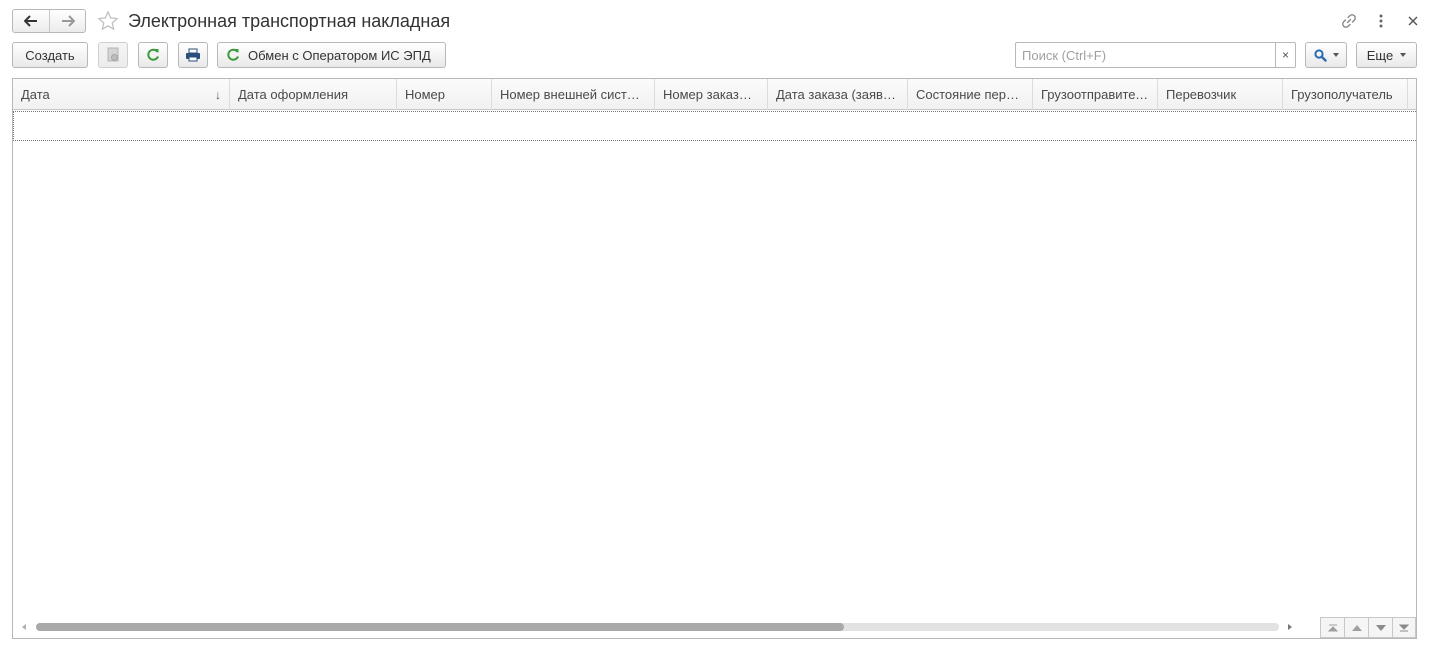 This screenshot has width=1434, height=649. I want to click on column-header: Грузополучатель, so click(1345, 94).